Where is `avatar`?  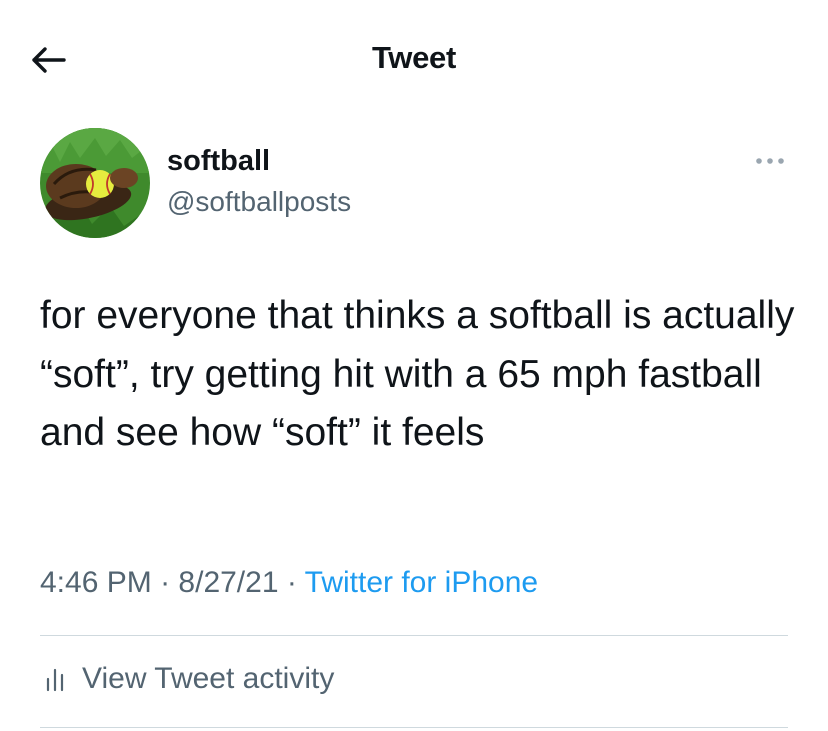
avatar is located at coordinates (95, 183).